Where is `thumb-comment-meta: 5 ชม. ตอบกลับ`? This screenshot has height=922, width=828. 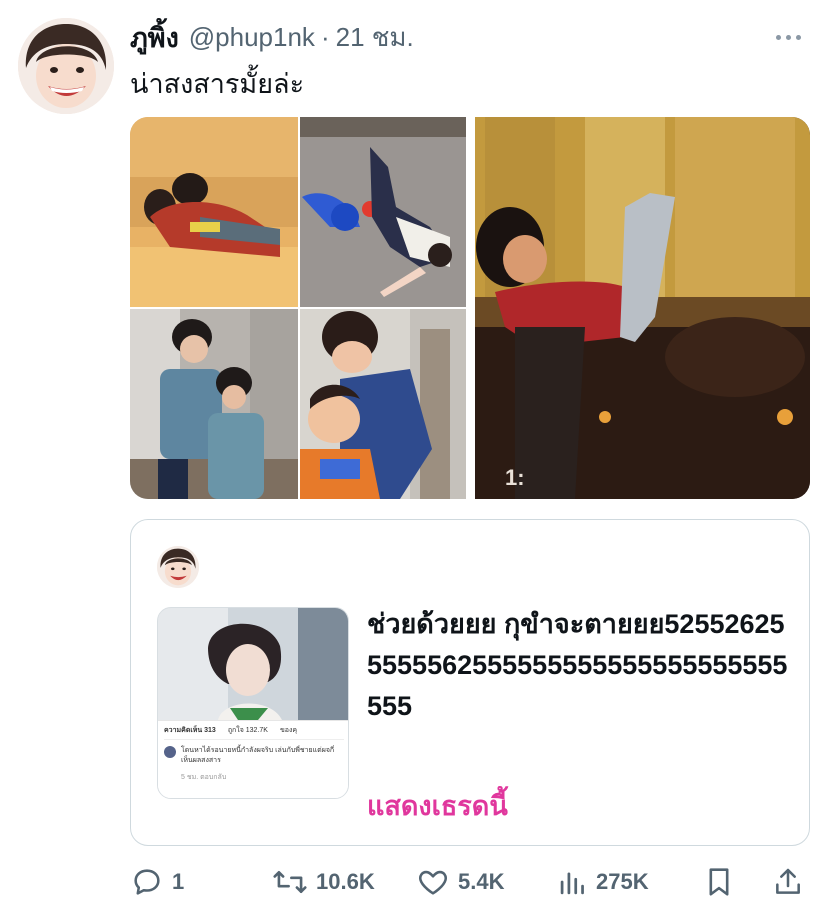
thumb-comment-meta: 5 ชม. ตอบกลับ is located at coordinates (204, 777).